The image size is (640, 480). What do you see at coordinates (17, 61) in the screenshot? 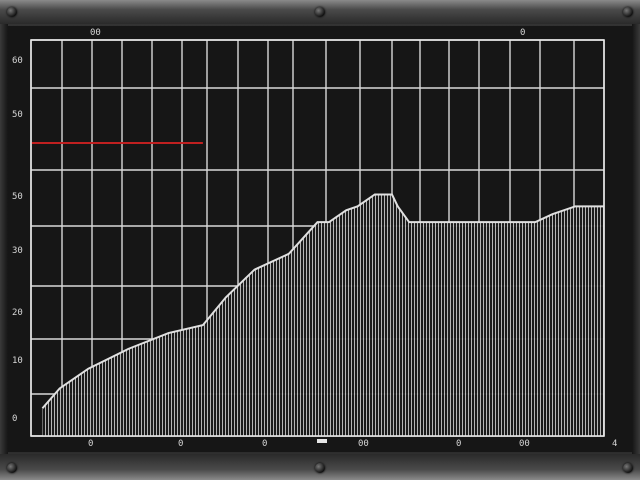
I see `y-tick-label: 60` at bounding box center [17, 61].